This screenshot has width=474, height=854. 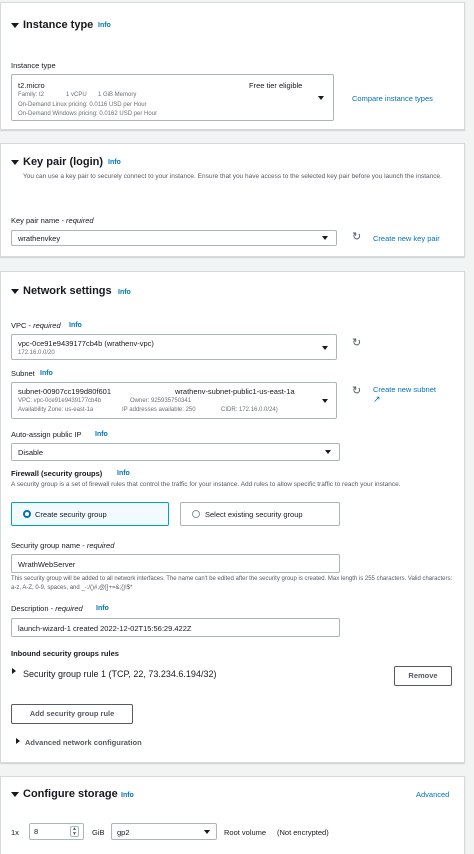 I want to click on instance-family: Family: t2, so click(x=31, y=95).